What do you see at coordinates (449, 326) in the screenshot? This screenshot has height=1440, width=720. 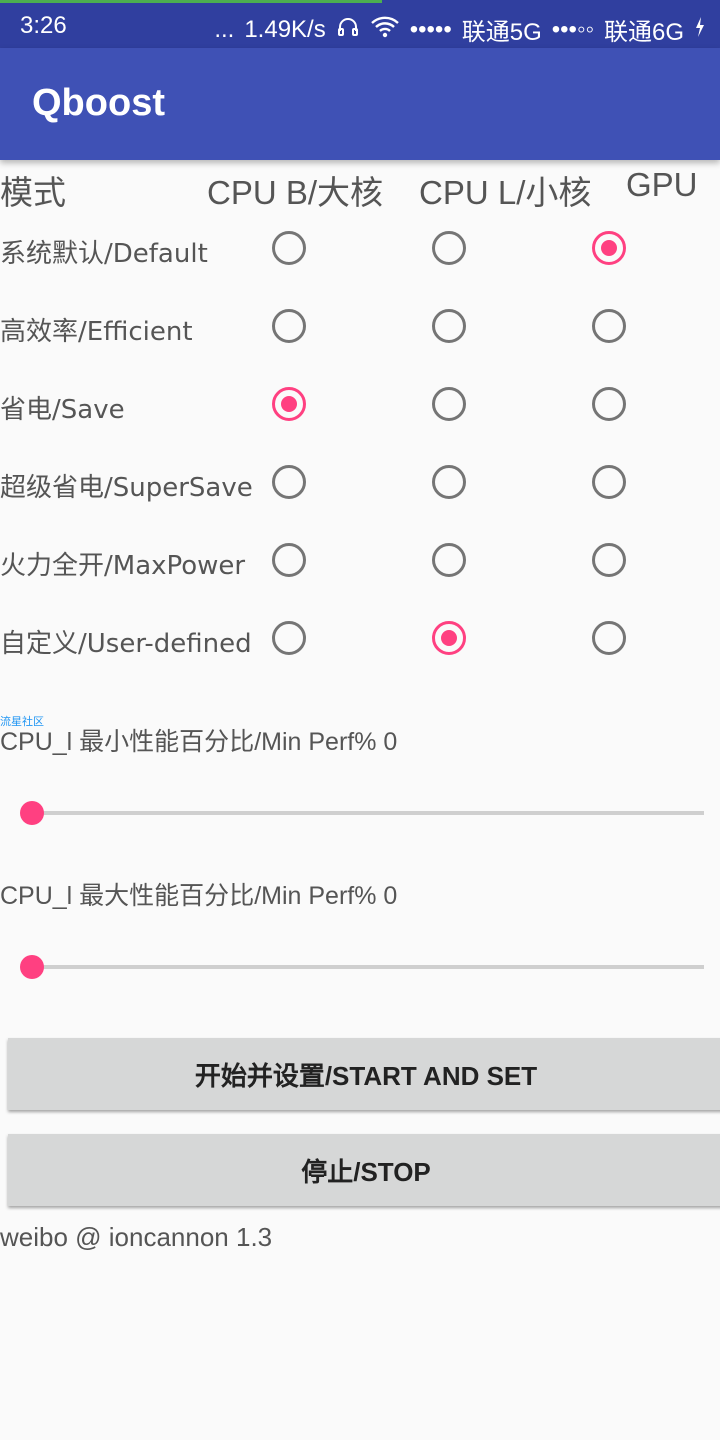 I see `radio-efficient-cpu-little` at bounding box center [449, 326].